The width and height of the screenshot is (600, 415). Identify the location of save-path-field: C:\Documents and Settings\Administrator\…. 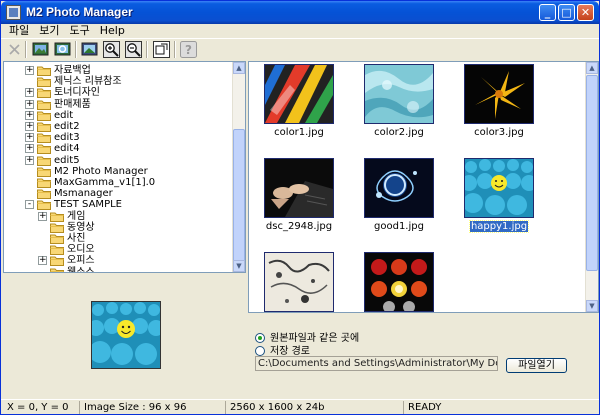
(376, 363).